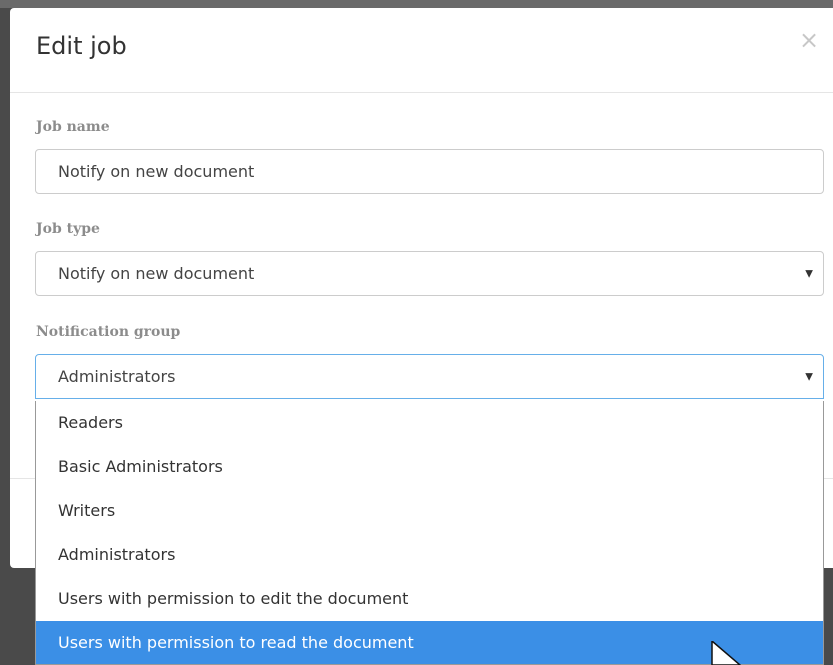 The width and height of the screenshot is (833, 665). Describe the element at coordinates (429, 376) in the screenshot. I see `notification-group-select: Administrators ▼` at that location.